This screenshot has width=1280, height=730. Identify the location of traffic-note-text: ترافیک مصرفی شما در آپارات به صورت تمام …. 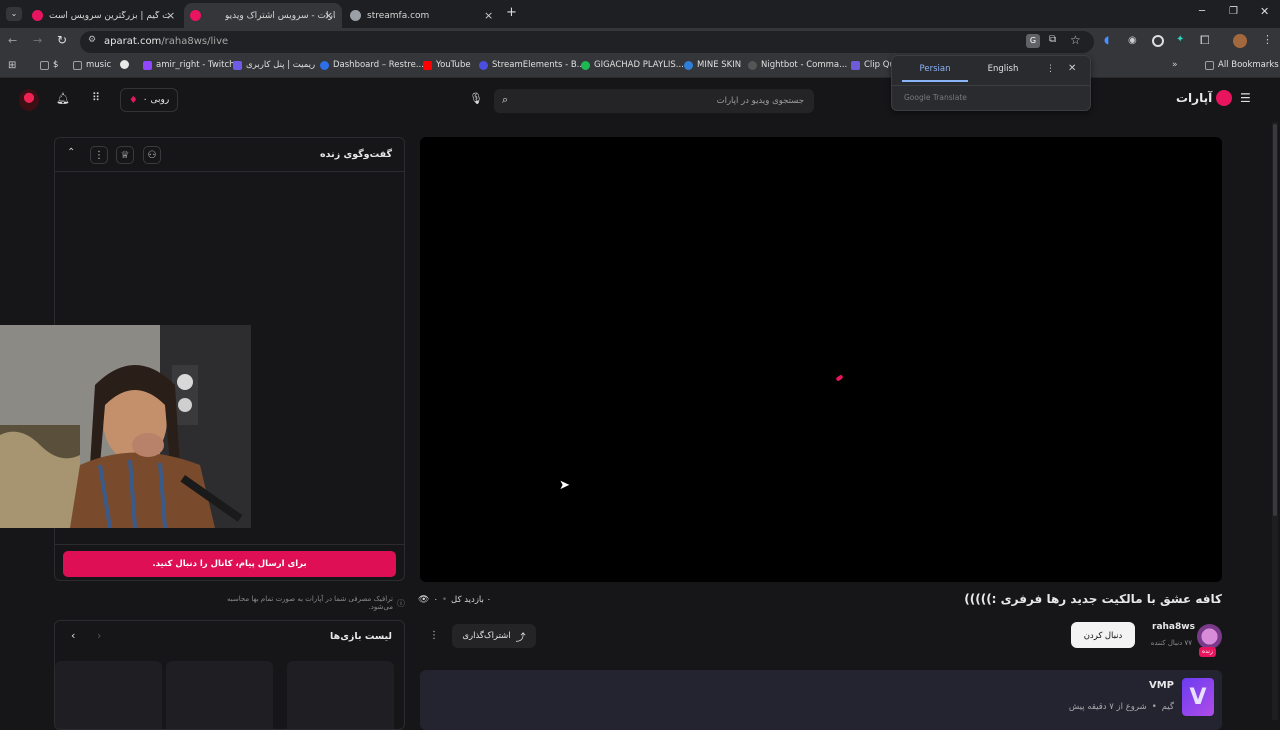
(310, 603).